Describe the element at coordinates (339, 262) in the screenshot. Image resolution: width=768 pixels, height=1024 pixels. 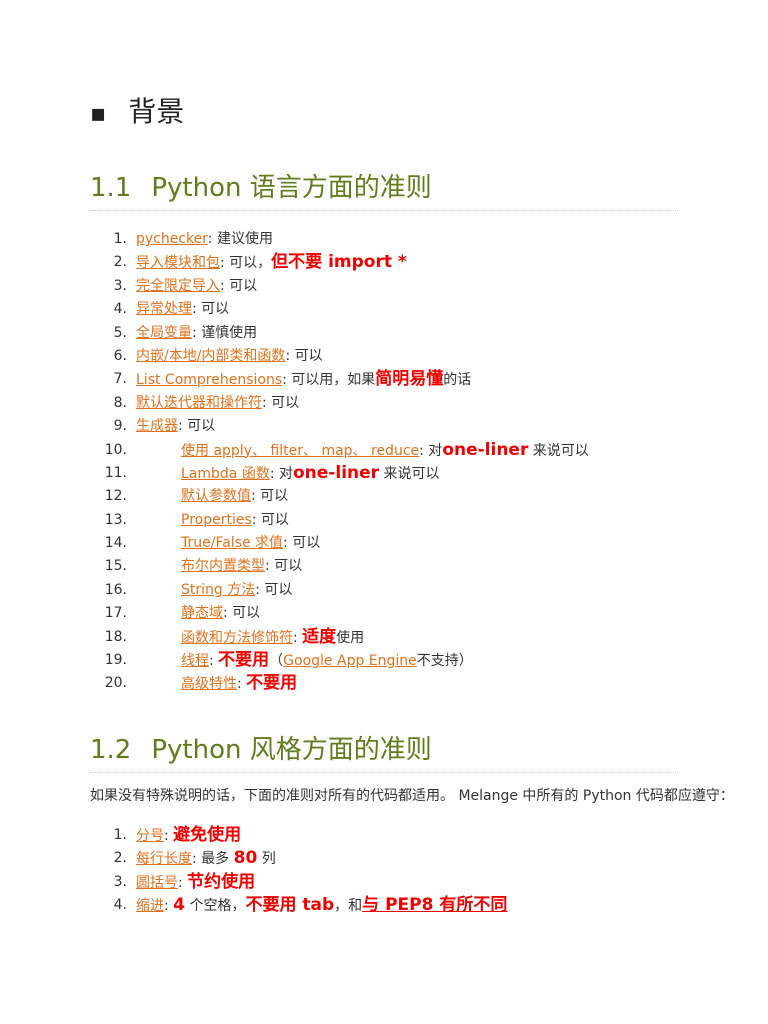
I see `emphasis-text: 但不要 import *` at that location.